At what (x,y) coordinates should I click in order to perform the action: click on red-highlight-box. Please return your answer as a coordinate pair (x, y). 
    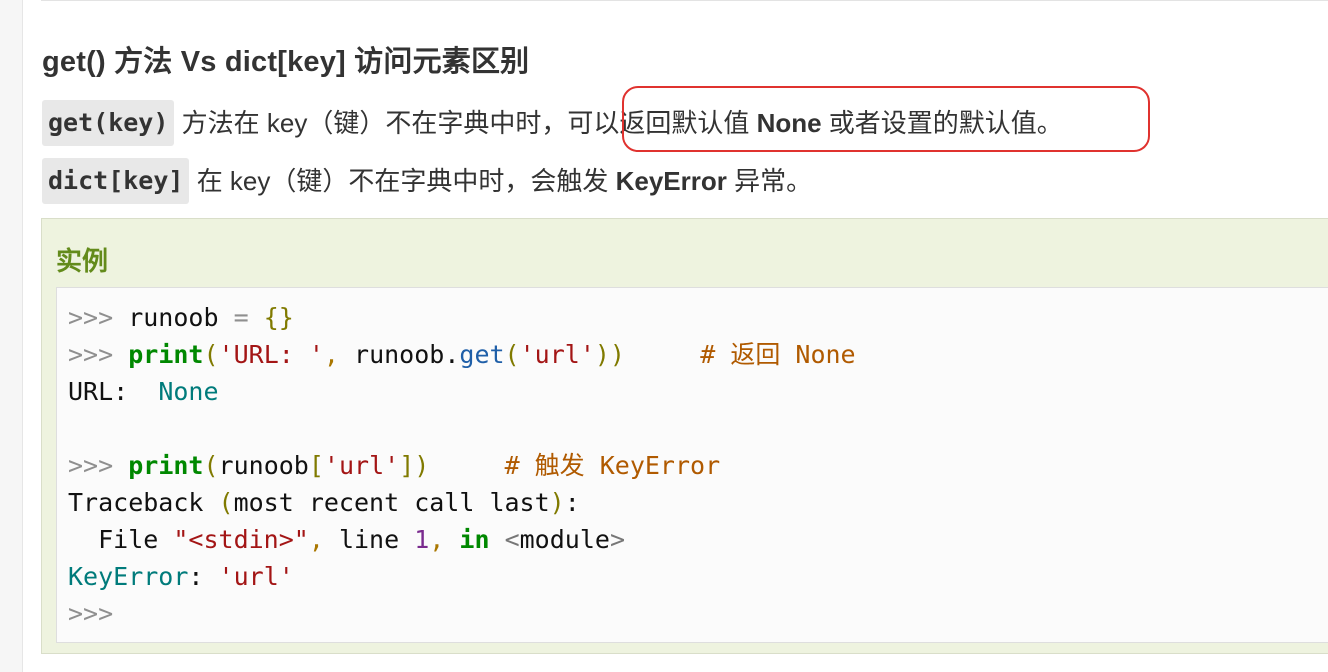
    Looking at the image, I should click on (886, 119).